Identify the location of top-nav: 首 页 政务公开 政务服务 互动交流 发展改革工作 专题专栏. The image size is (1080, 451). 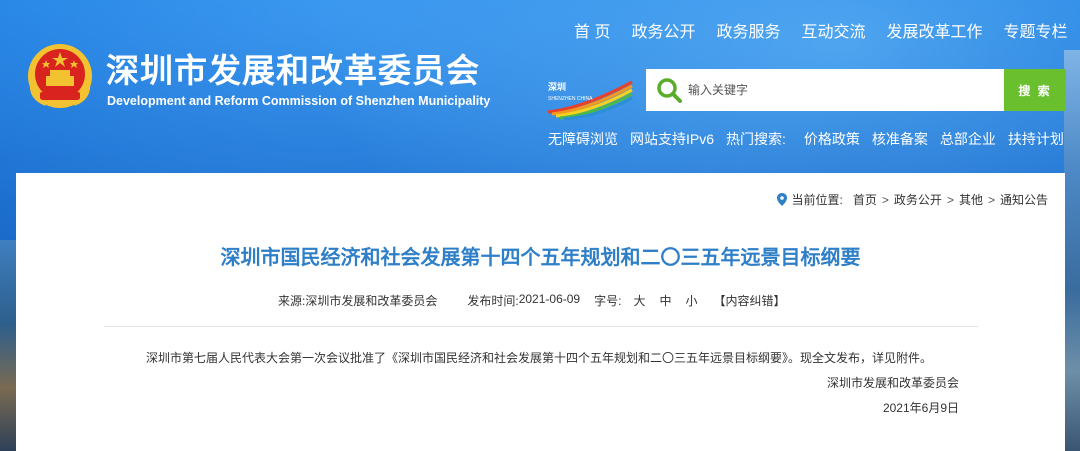
(827, 30).